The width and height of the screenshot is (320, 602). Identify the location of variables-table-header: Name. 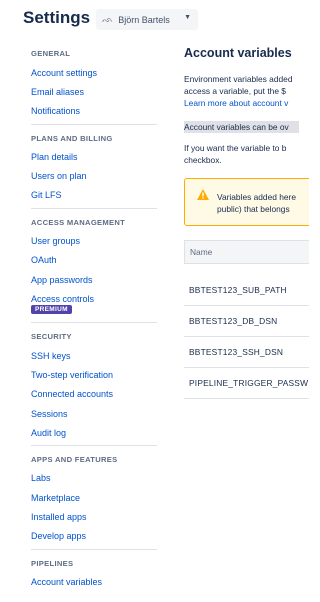
(246, 252).